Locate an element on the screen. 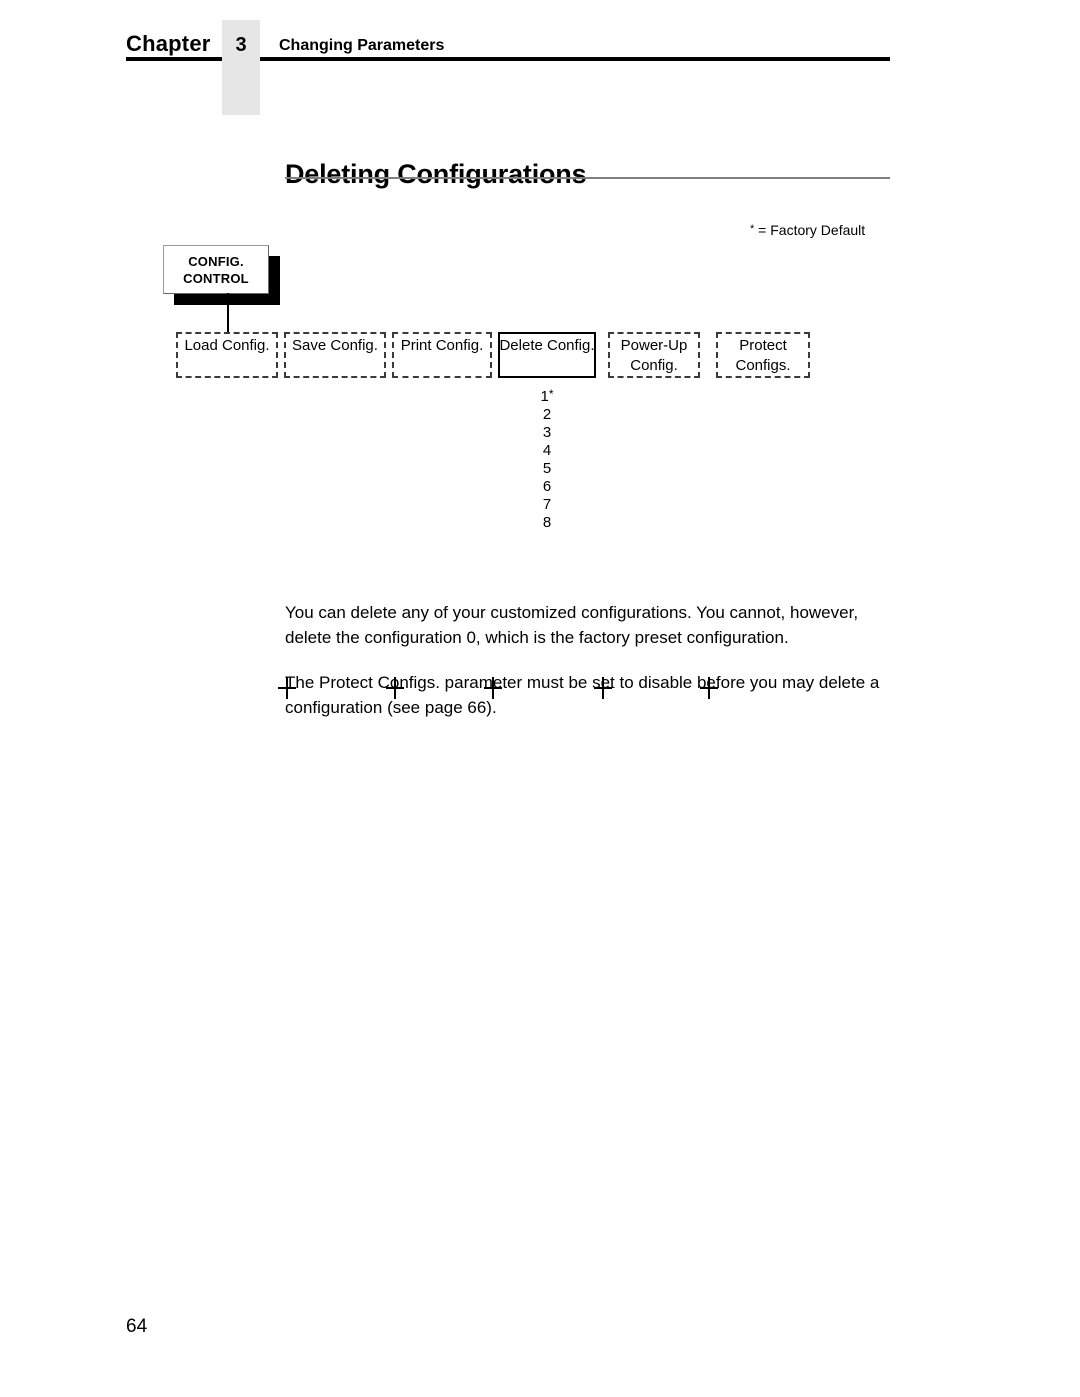  factory-default-legend: * = Factory Default is located at coordinates (807, 229).